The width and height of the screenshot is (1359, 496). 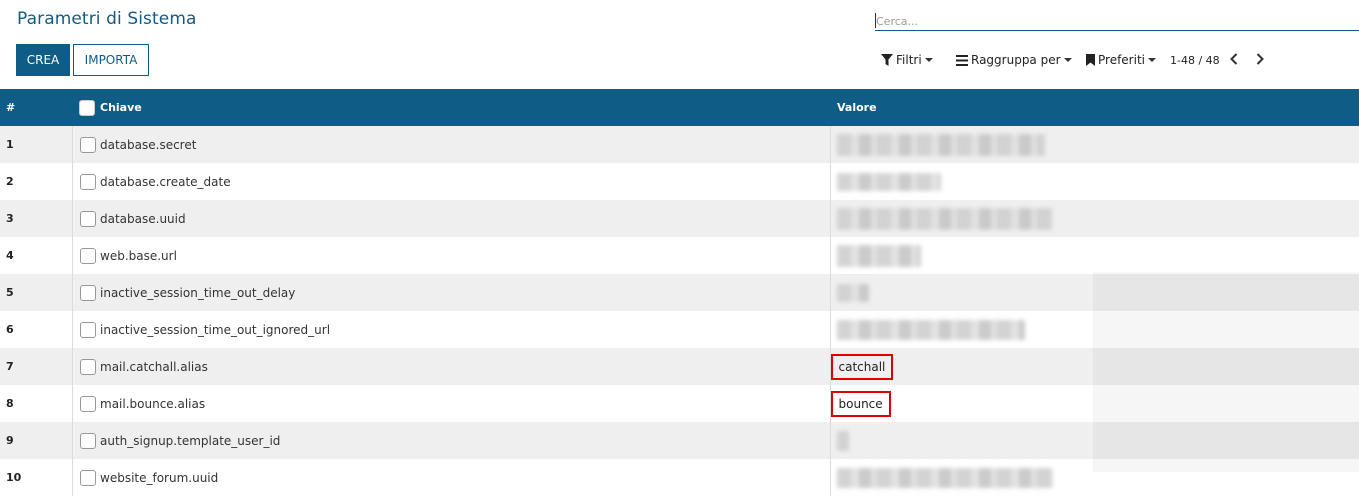 What do you see at coordinates (962, 60) in the screenshot?
I see `list-icon` at bounding box center [962, 60].